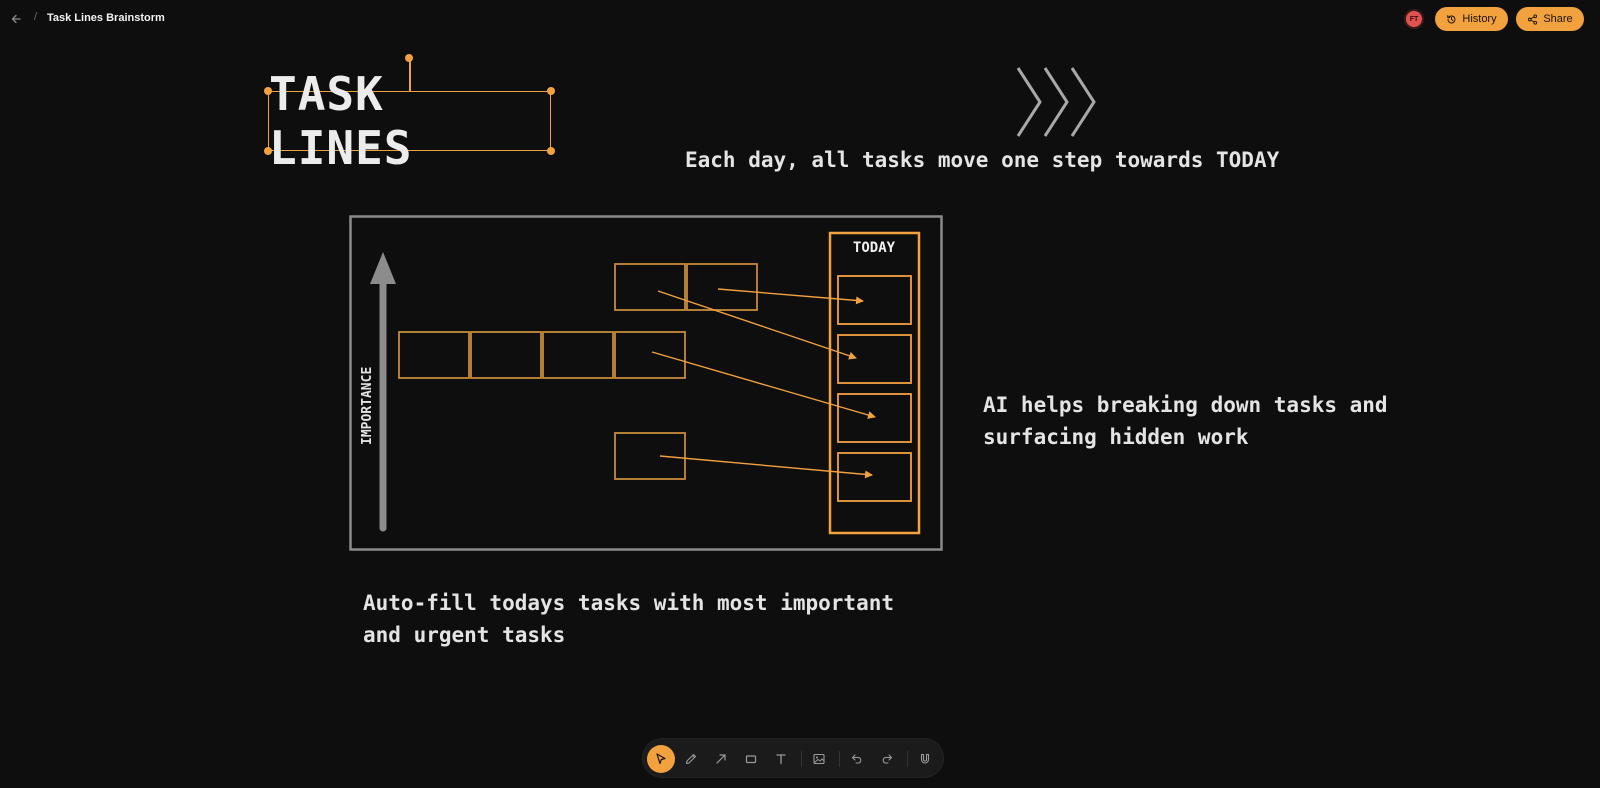  I want to click on top-bar: / Task Lines Brainstorm FT History Share, so click(800, 19).